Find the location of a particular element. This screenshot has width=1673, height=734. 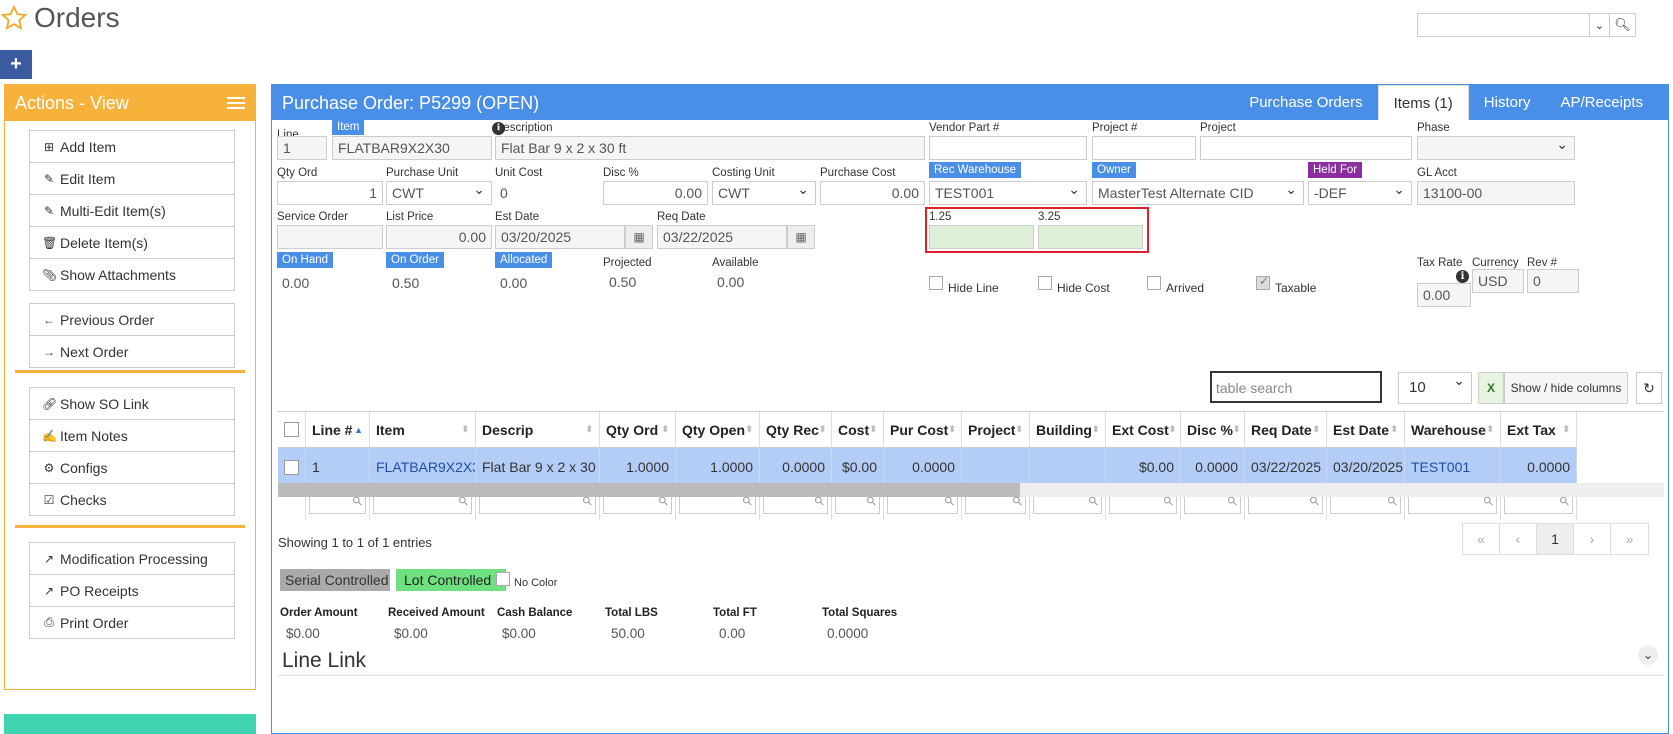

rec-warehouse-label: Rec Warehouse is located at coordinates (975, 170).